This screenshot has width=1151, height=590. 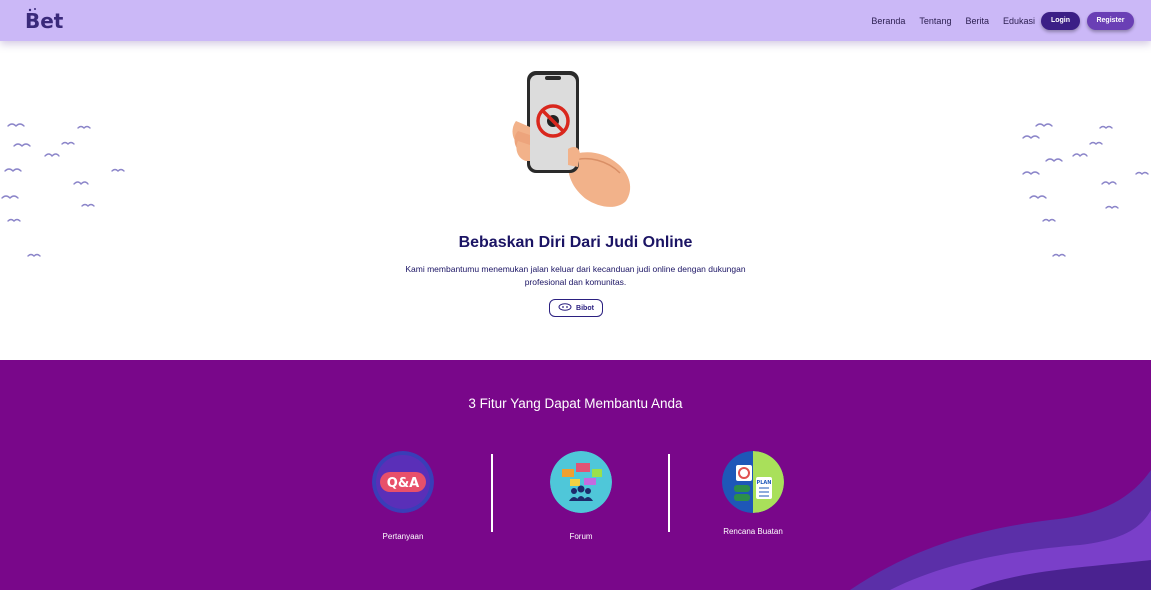 I want to click on register-button: Register, so click(x=1110, y=21).